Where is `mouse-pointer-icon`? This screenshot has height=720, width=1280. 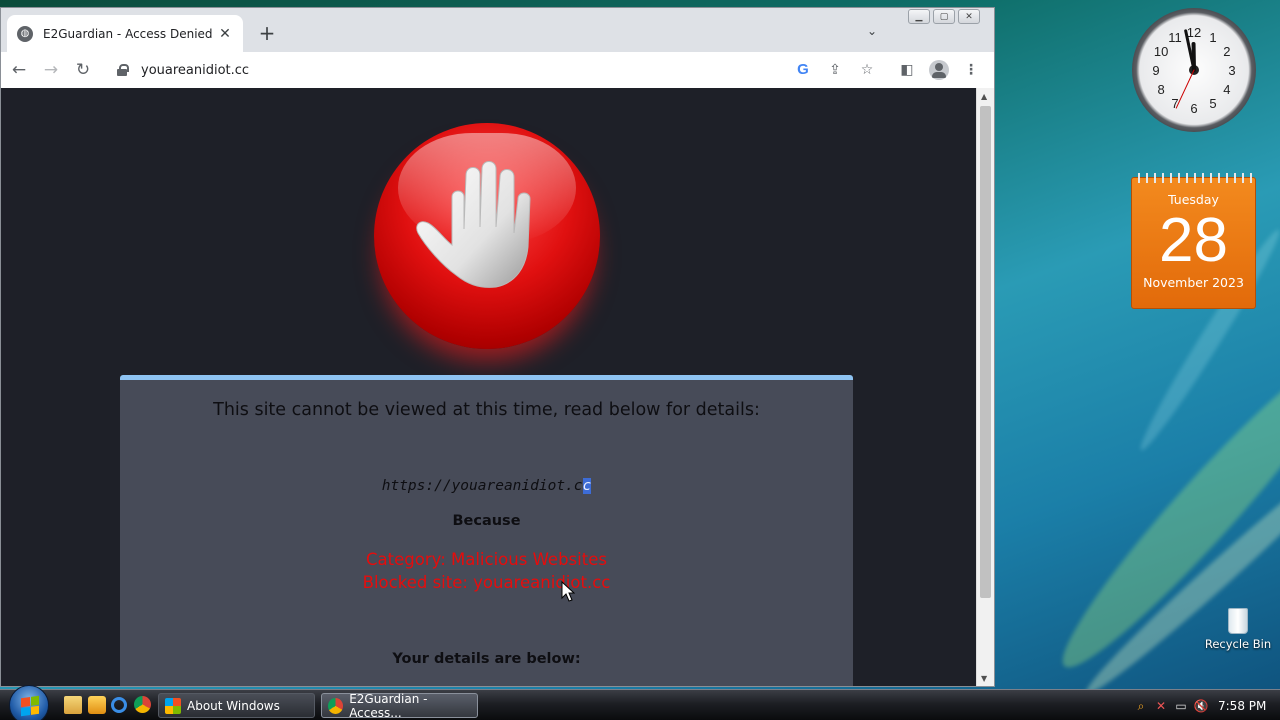
mouse-pointer-icon is located at coordinates (568, 591).